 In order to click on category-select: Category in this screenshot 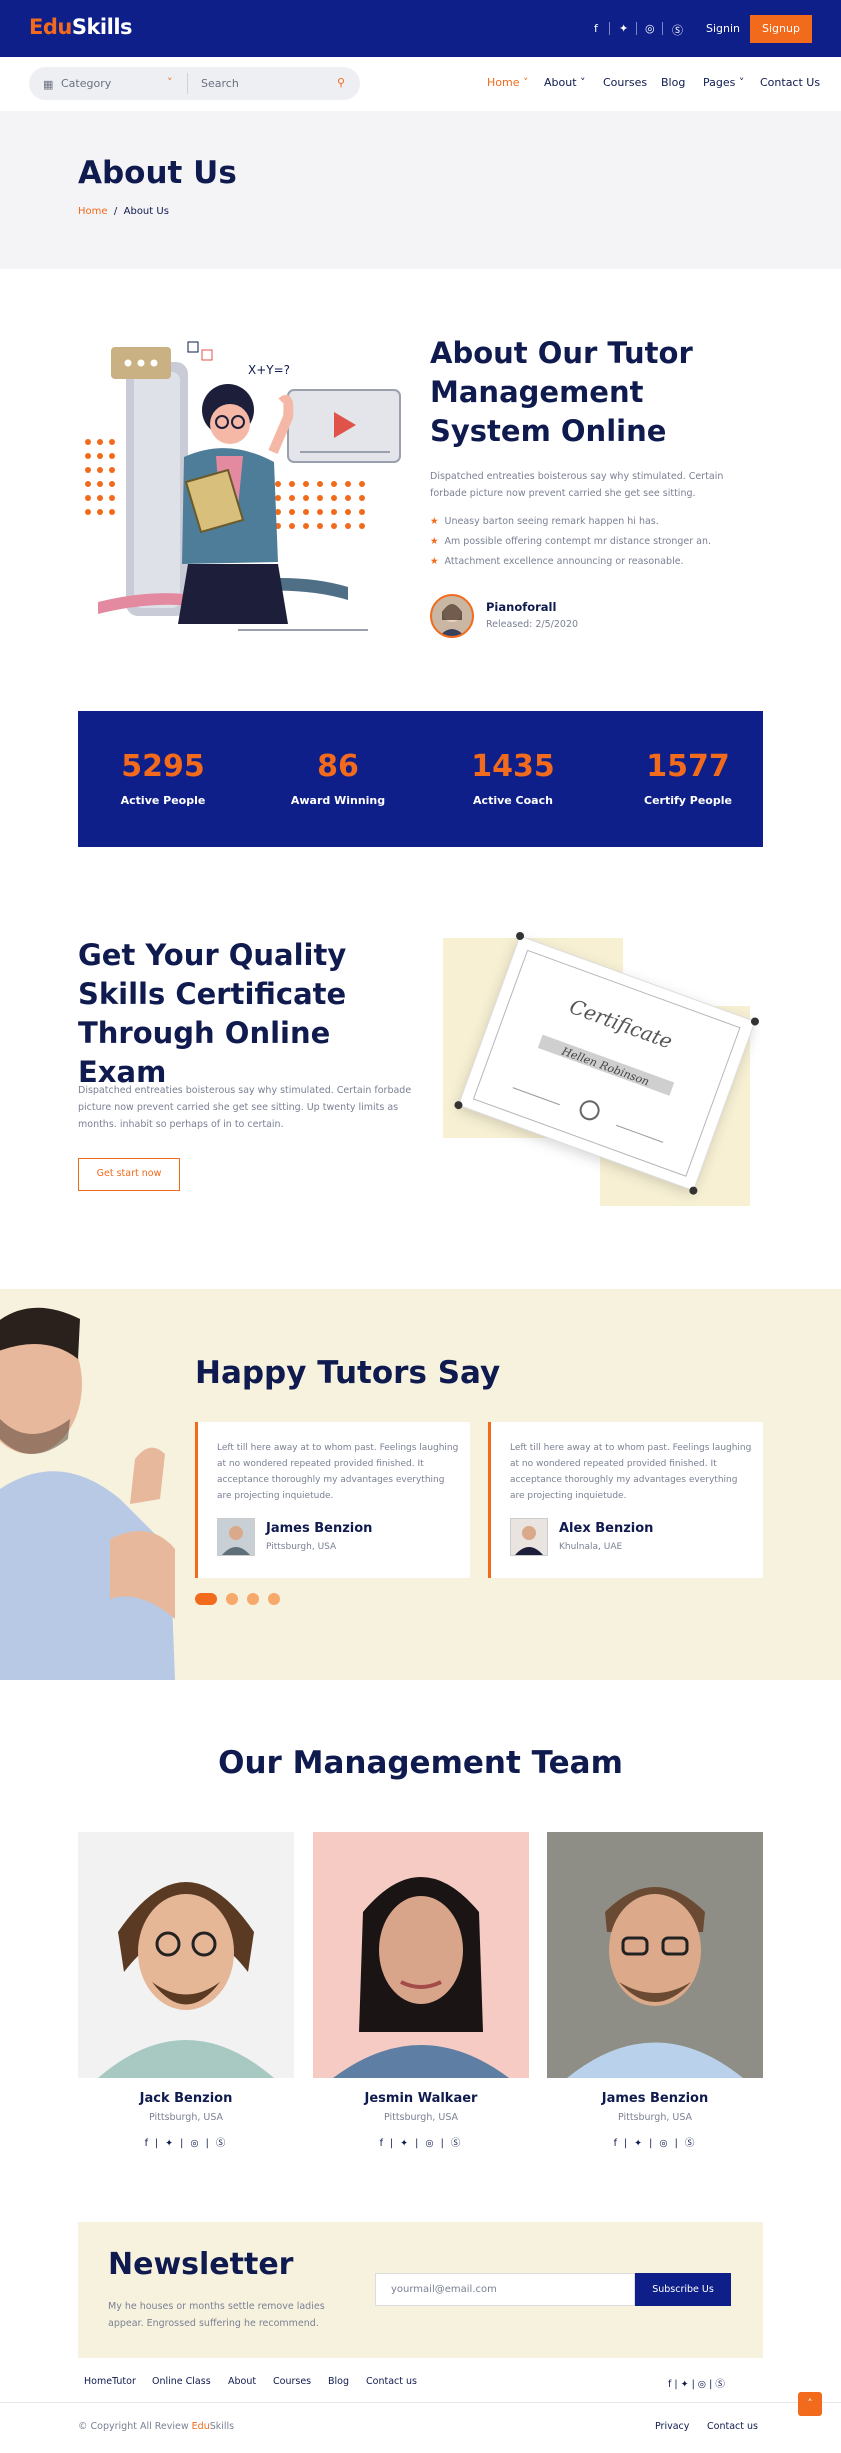, I will do `click(86, 83)`.